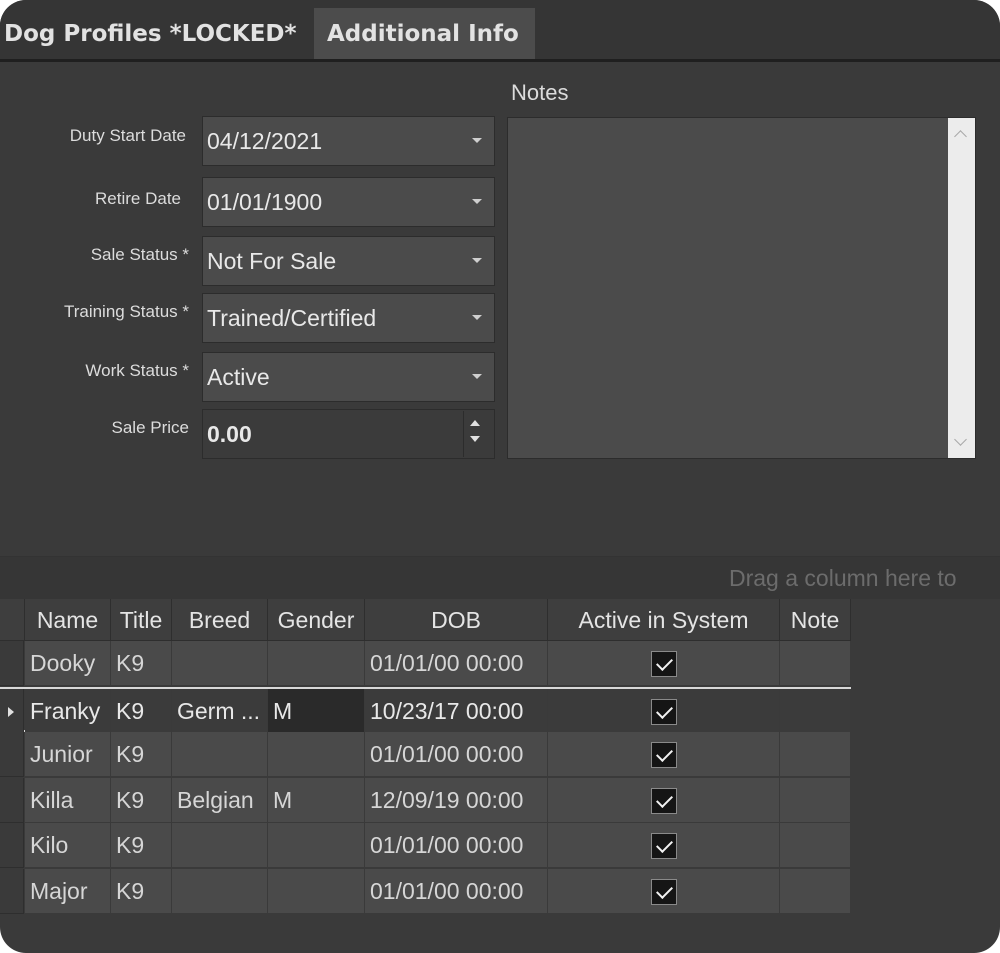  I want to click on cell-name: Franky, so click(68, 711).